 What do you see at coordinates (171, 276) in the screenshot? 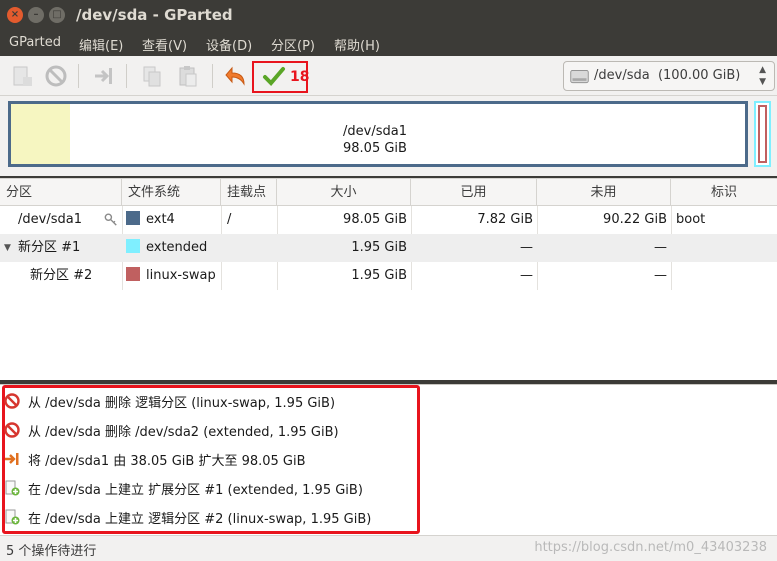
I see `cell-filesystem: linux-swap` at bounding box center [171, 276].